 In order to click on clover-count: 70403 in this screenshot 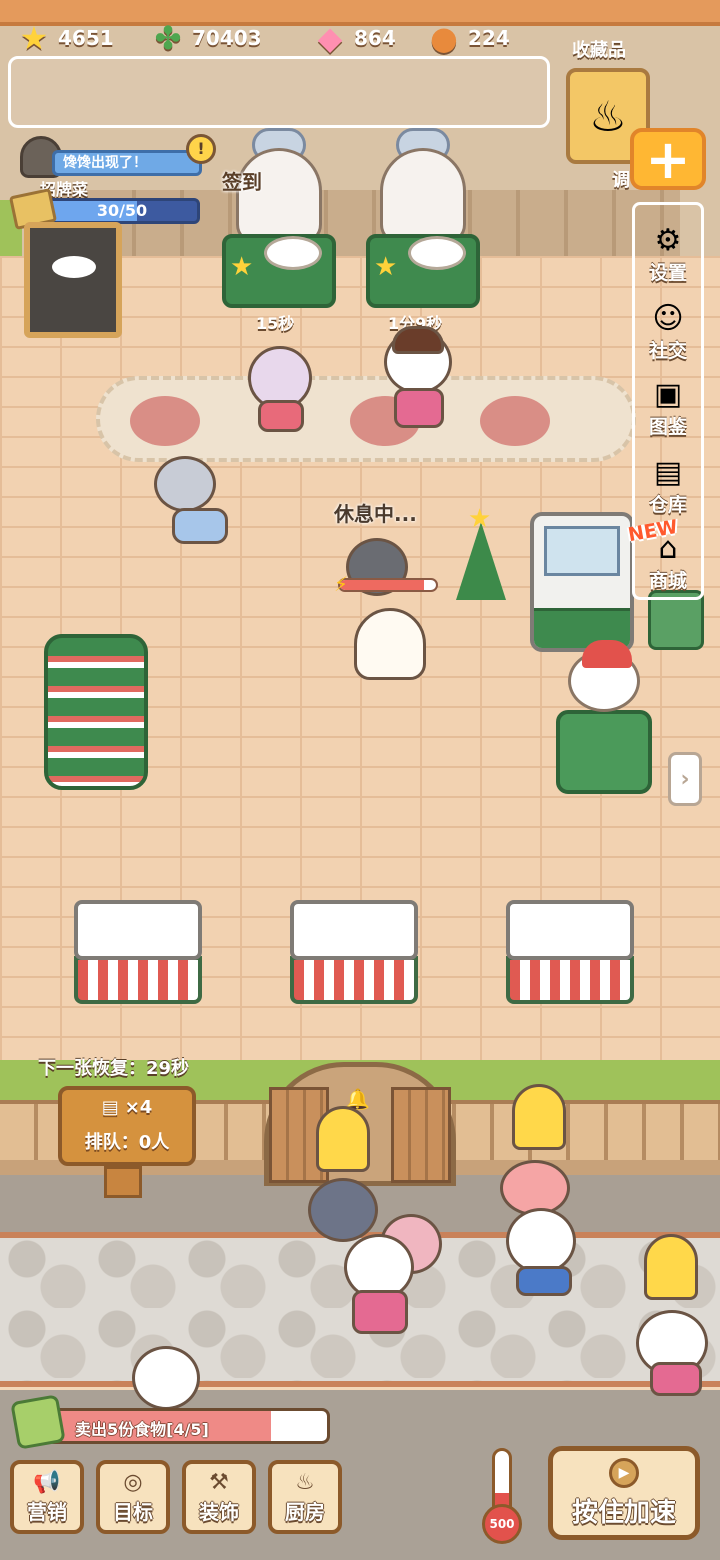, I will do `click(227, 38)`.